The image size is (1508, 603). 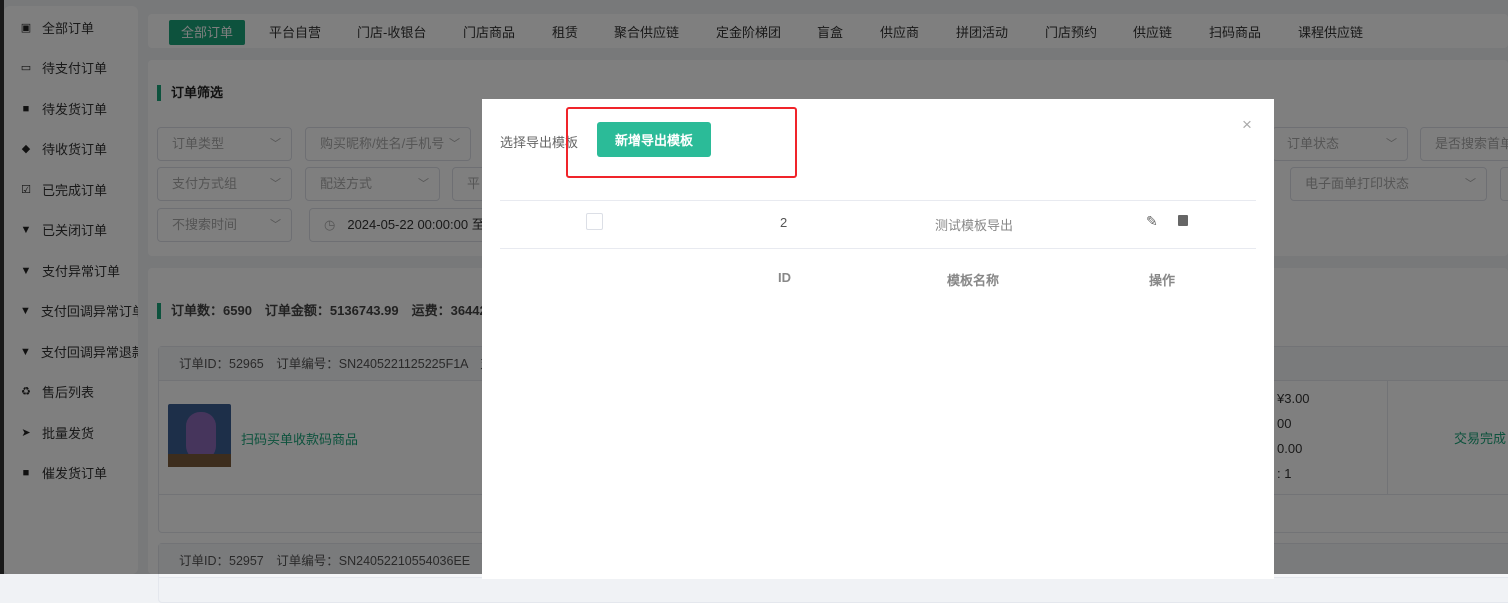 What do you see at coordinates (878, 224) in the screenshot?
I see `table-row: 2 测试模板导出 ✎` at bounding box center [878, 224].